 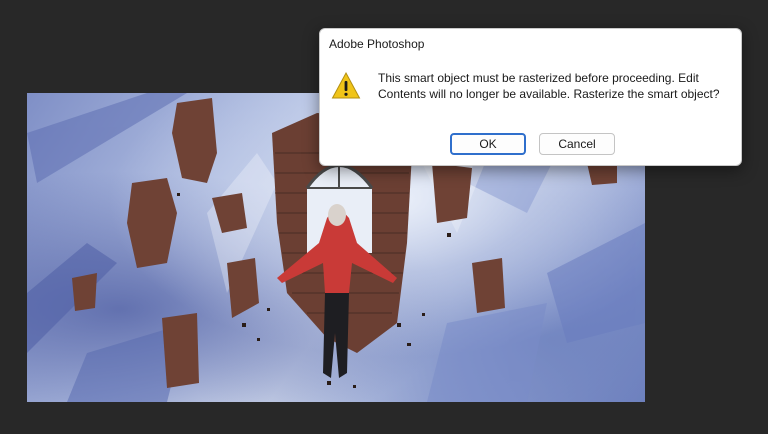 I want to click on cancel-button: Cancel, so click(x=577, y=144).